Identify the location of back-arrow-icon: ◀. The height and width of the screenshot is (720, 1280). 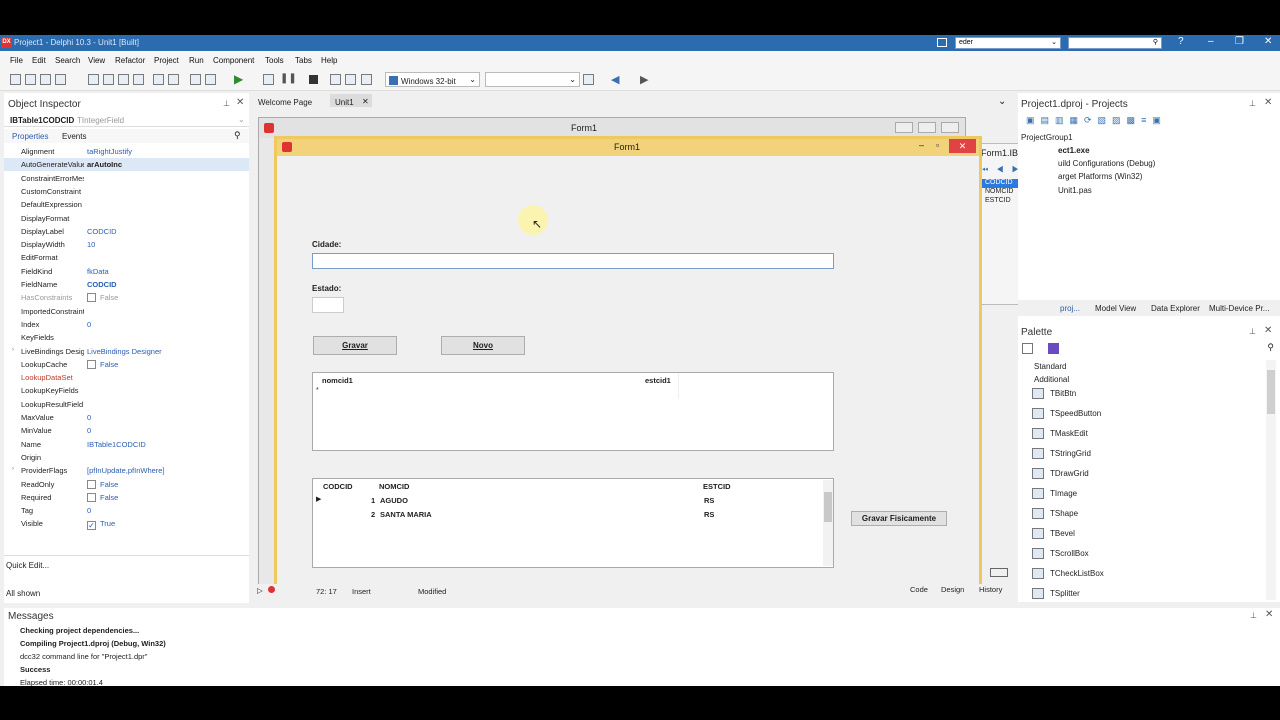
(615, 79).